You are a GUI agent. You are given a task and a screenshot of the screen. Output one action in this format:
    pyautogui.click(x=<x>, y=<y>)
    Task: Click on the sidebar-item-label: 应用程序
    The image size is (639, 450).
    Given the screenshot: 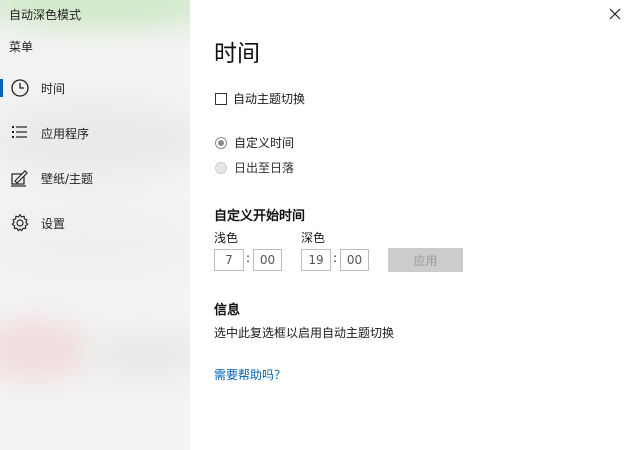 What is the action you would take?
    pyautogui.click(x=65, y=134)
    